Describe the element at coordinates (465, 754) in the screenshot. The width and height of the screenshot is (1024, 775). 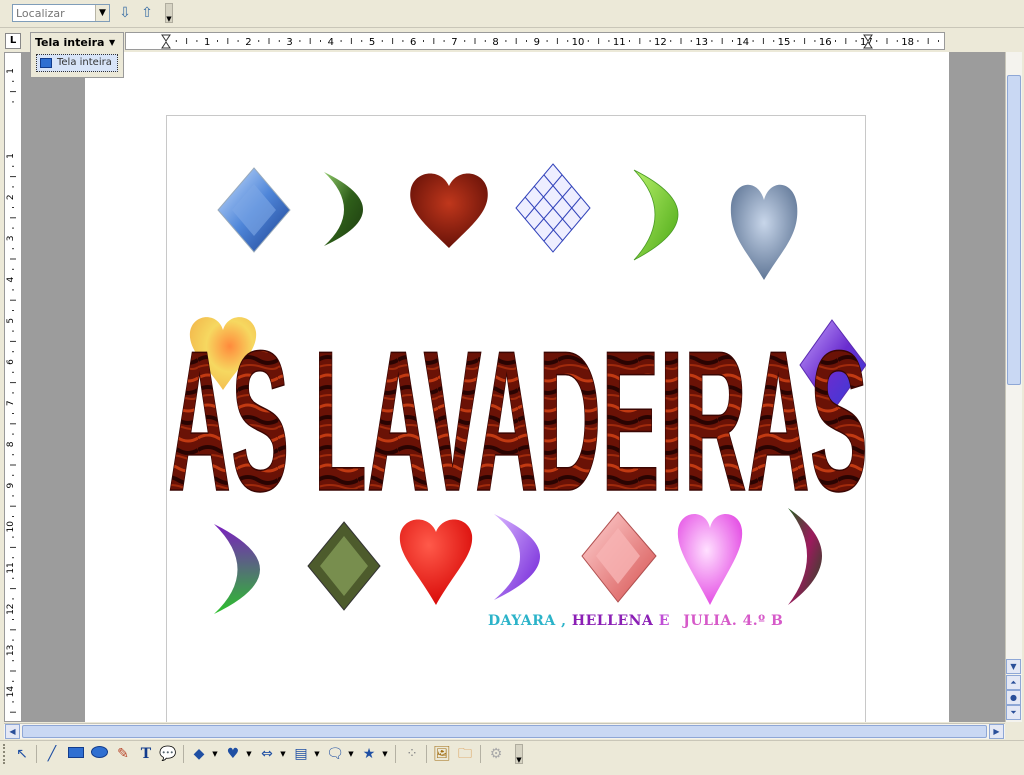
I see `from-file-icon: 🗀` at that location.